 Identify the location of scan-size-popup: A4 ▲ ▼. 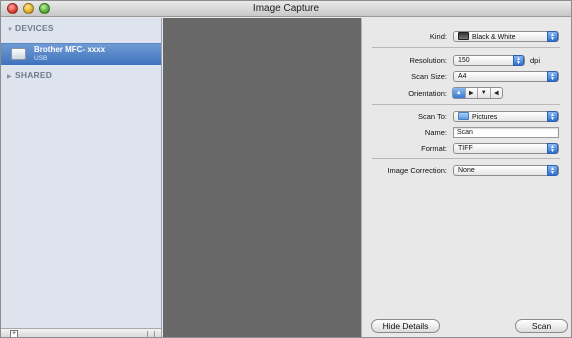
(506, 76).